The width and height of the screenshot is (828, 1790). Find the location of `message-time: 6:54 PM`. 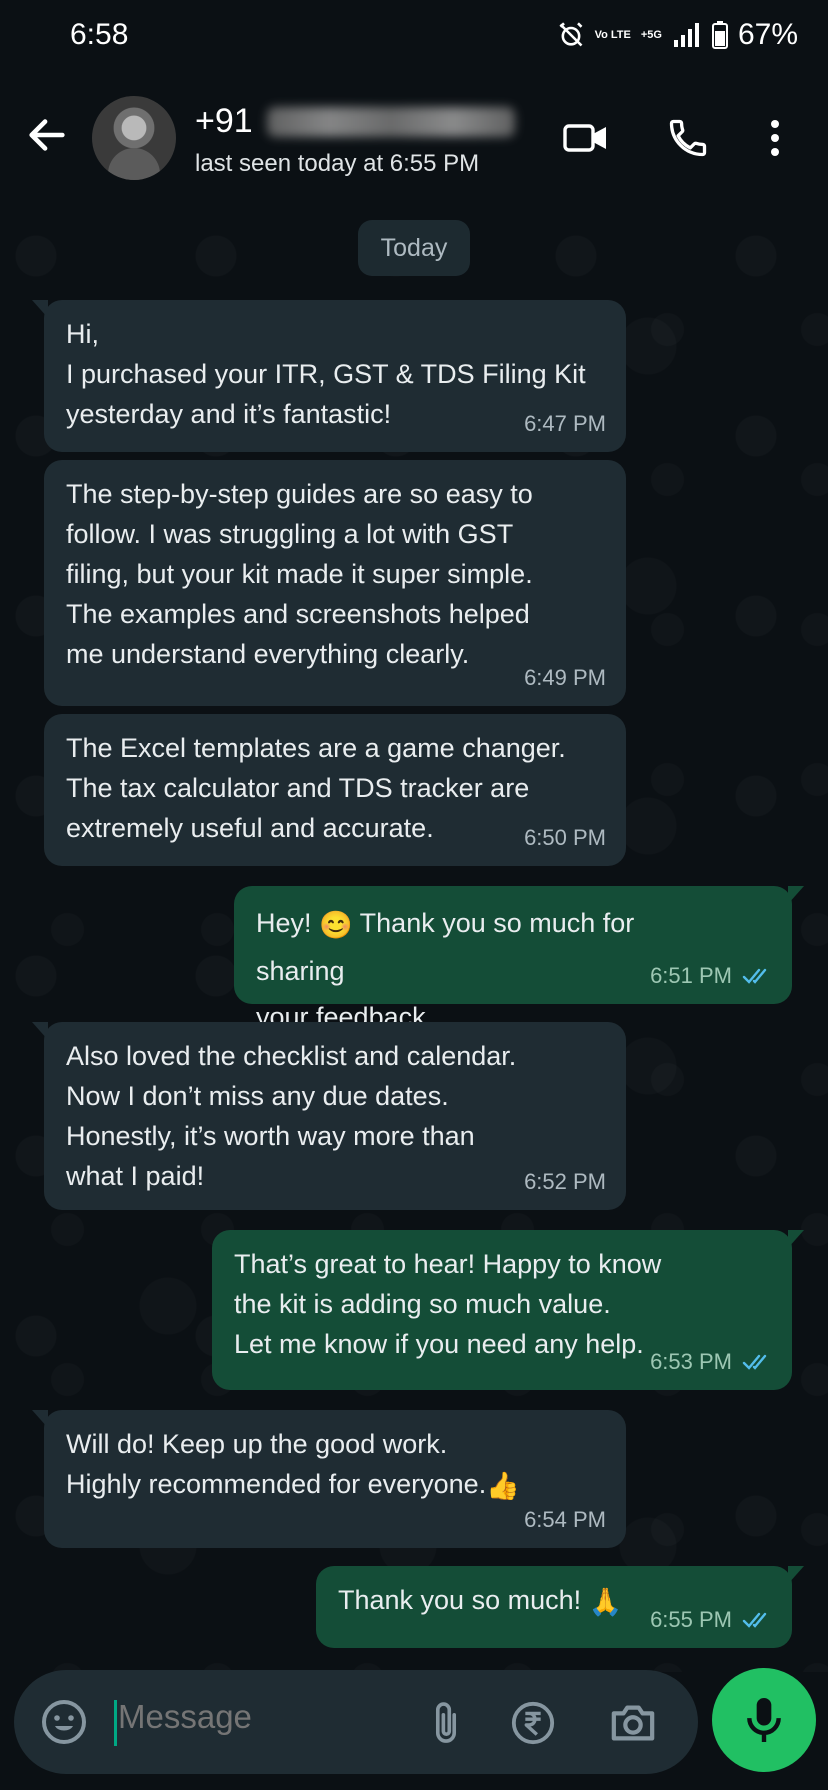

message-time: 6:54 PM is located at coordinates (565, 1519).